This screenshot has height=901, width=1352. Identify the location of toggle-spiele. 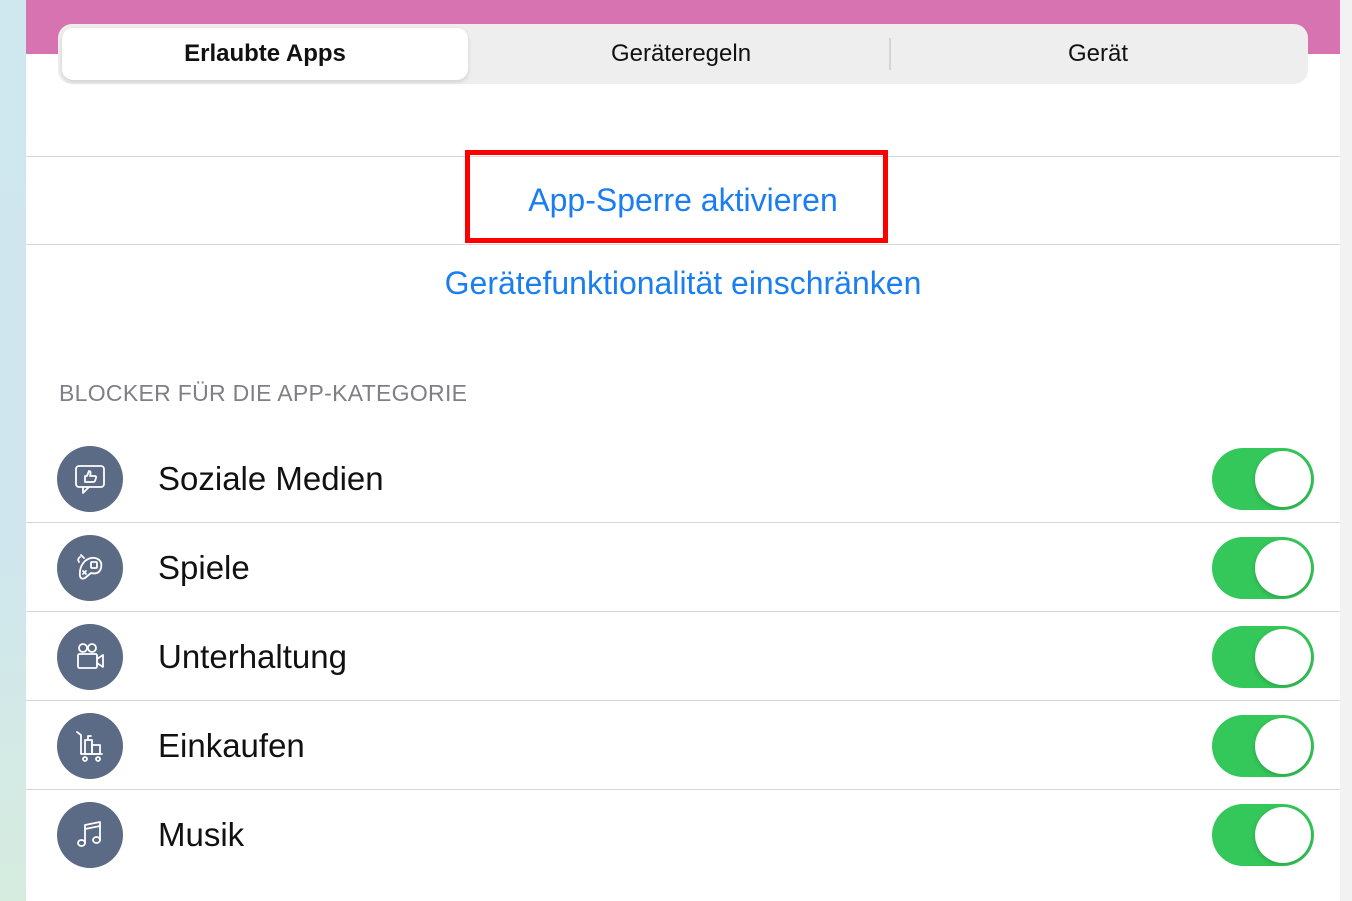
(1263, 568).